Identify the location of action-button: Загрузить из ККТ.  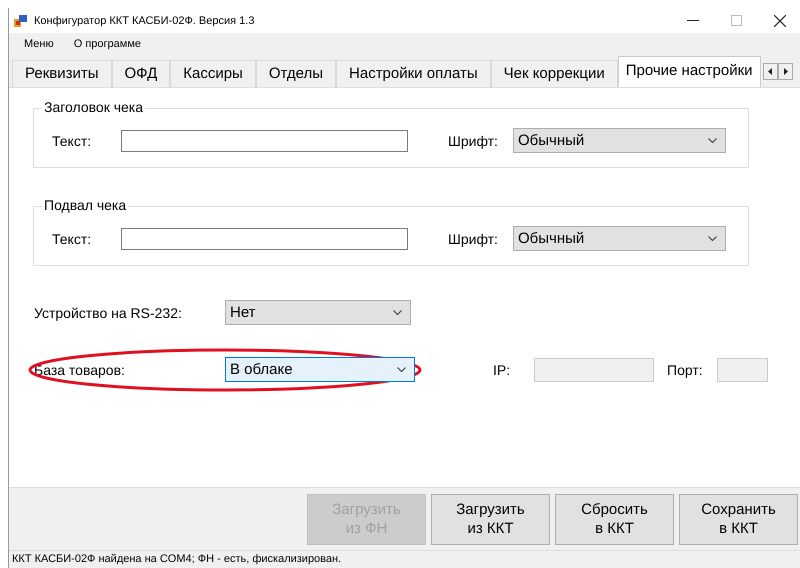
(490, 519).